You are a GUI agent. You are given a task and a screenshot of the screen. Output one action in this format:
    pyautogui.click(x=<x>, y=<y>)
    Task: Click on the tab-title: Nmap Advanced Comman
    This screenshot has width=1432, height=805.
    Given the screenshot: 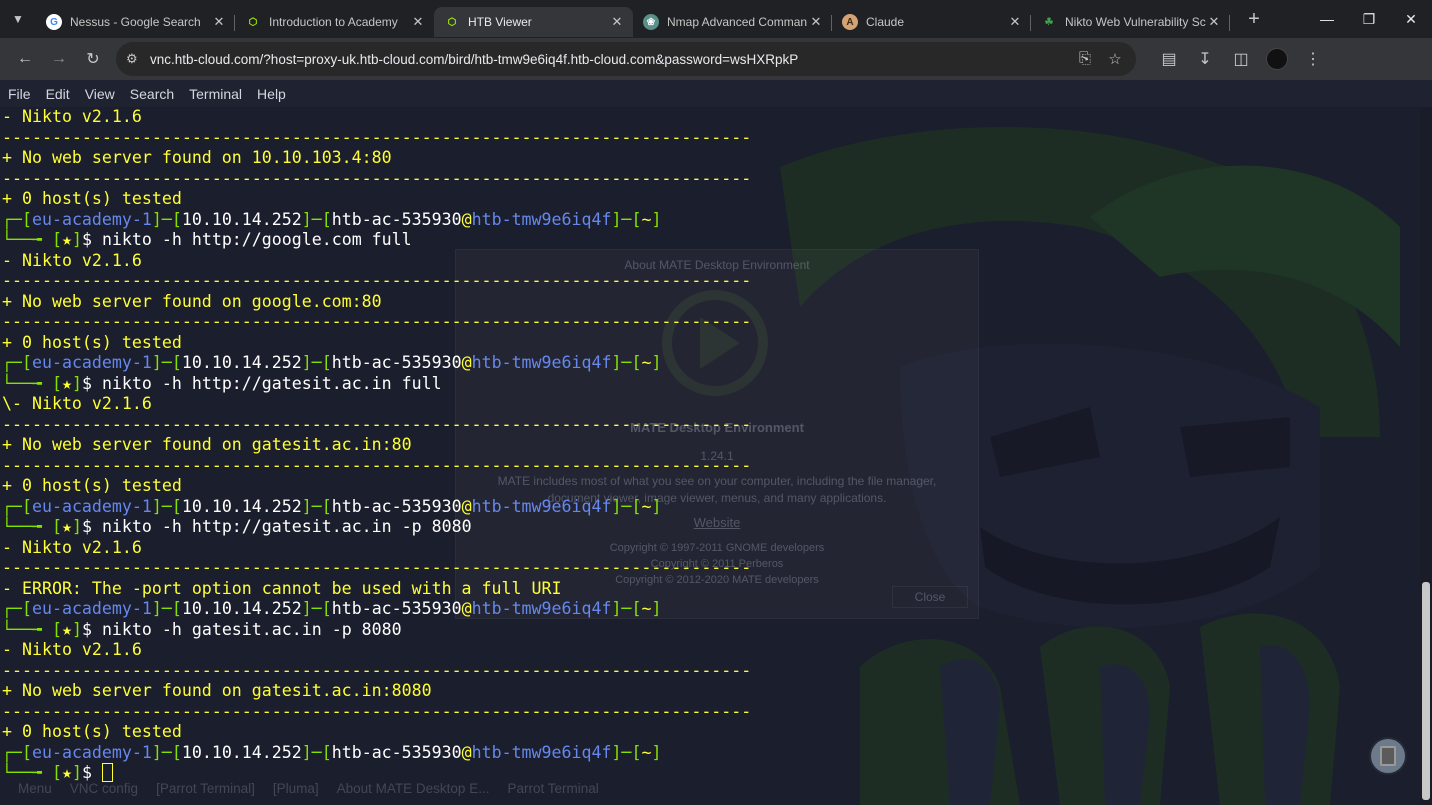 What is the action you would take?
    pyautogui.click(x=737, y=22)
    